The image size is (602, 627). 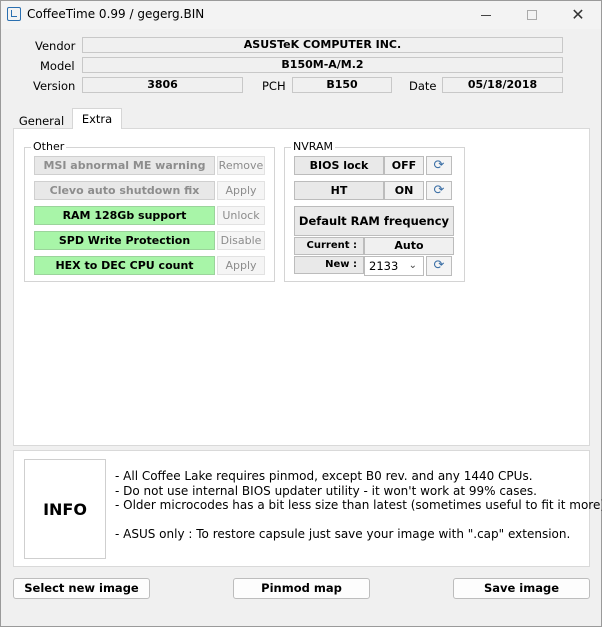 I want to click on current-label: Current :, so click(x=329, y=246).